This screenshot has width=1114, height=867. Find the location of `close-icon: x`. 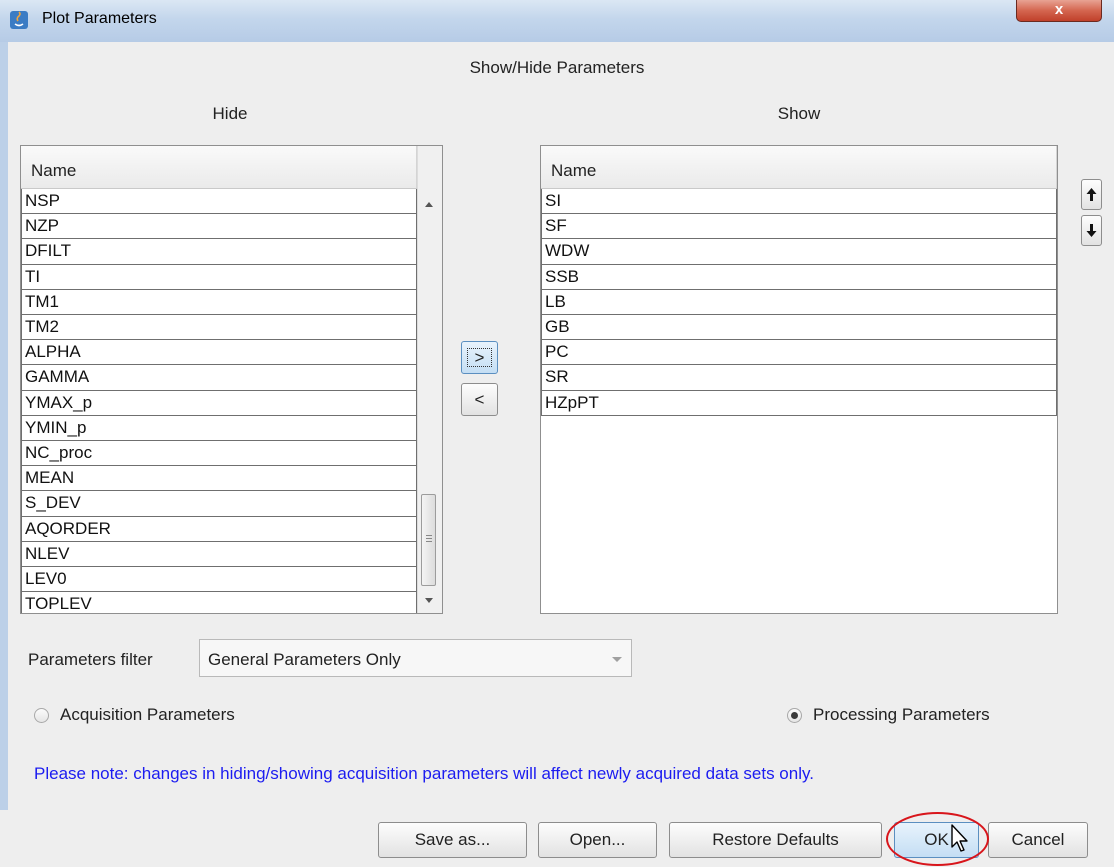

close-icon: x is located at coordinates (1059, 9).